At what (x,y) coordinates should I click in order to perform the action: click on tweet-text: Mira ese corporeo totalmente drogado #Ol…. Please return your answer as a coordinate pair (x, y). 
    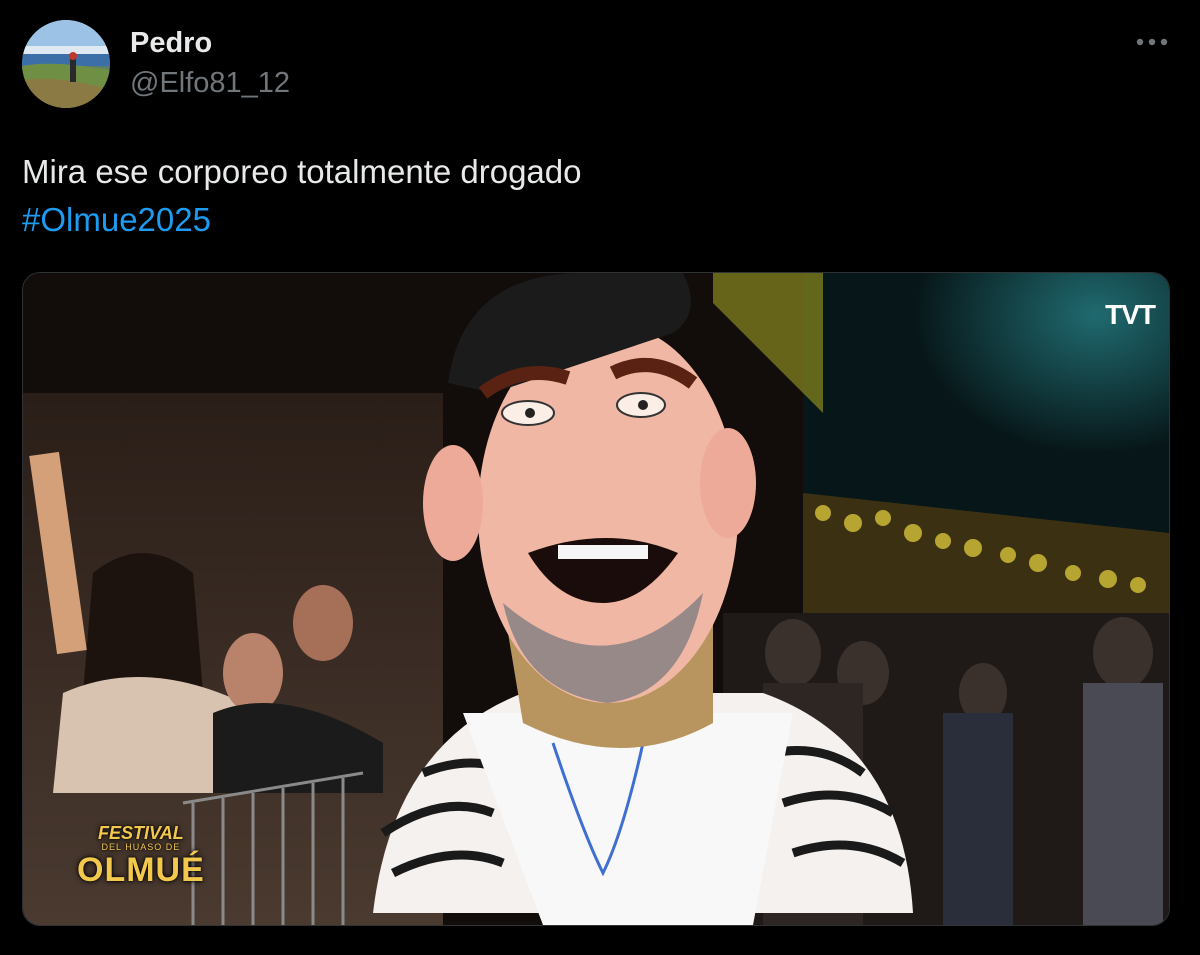
    Looking at the image, I should click on (302, 196).